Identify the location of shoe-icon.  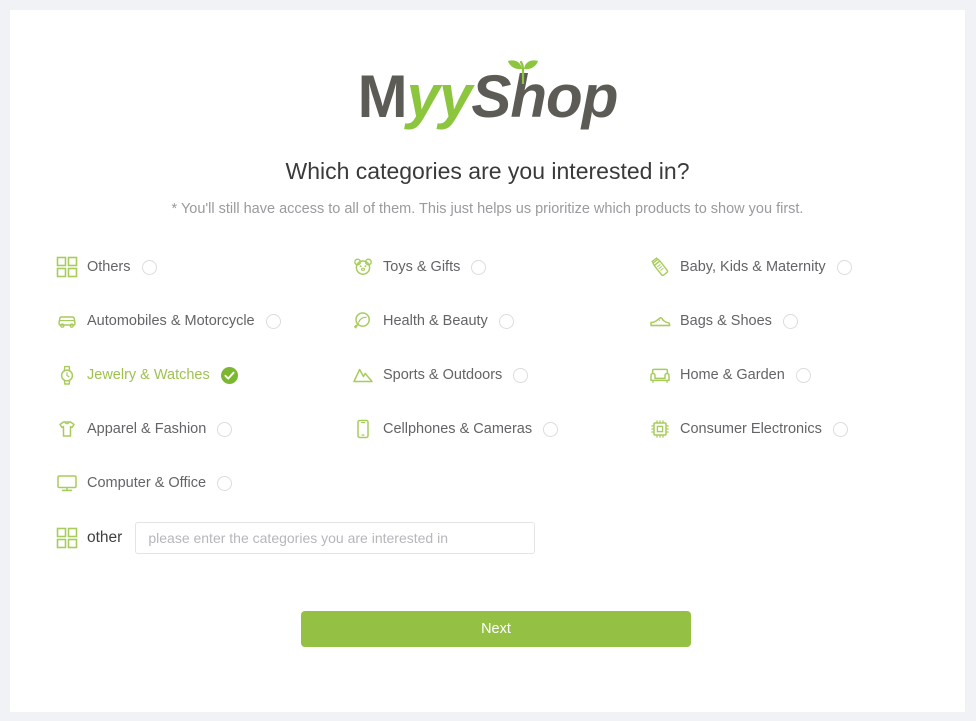
(660, 322).